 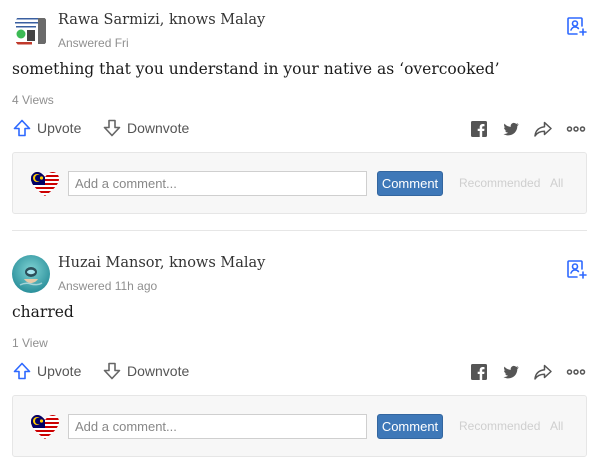 I want to click on answer-divider, so click(x=299, y=230).